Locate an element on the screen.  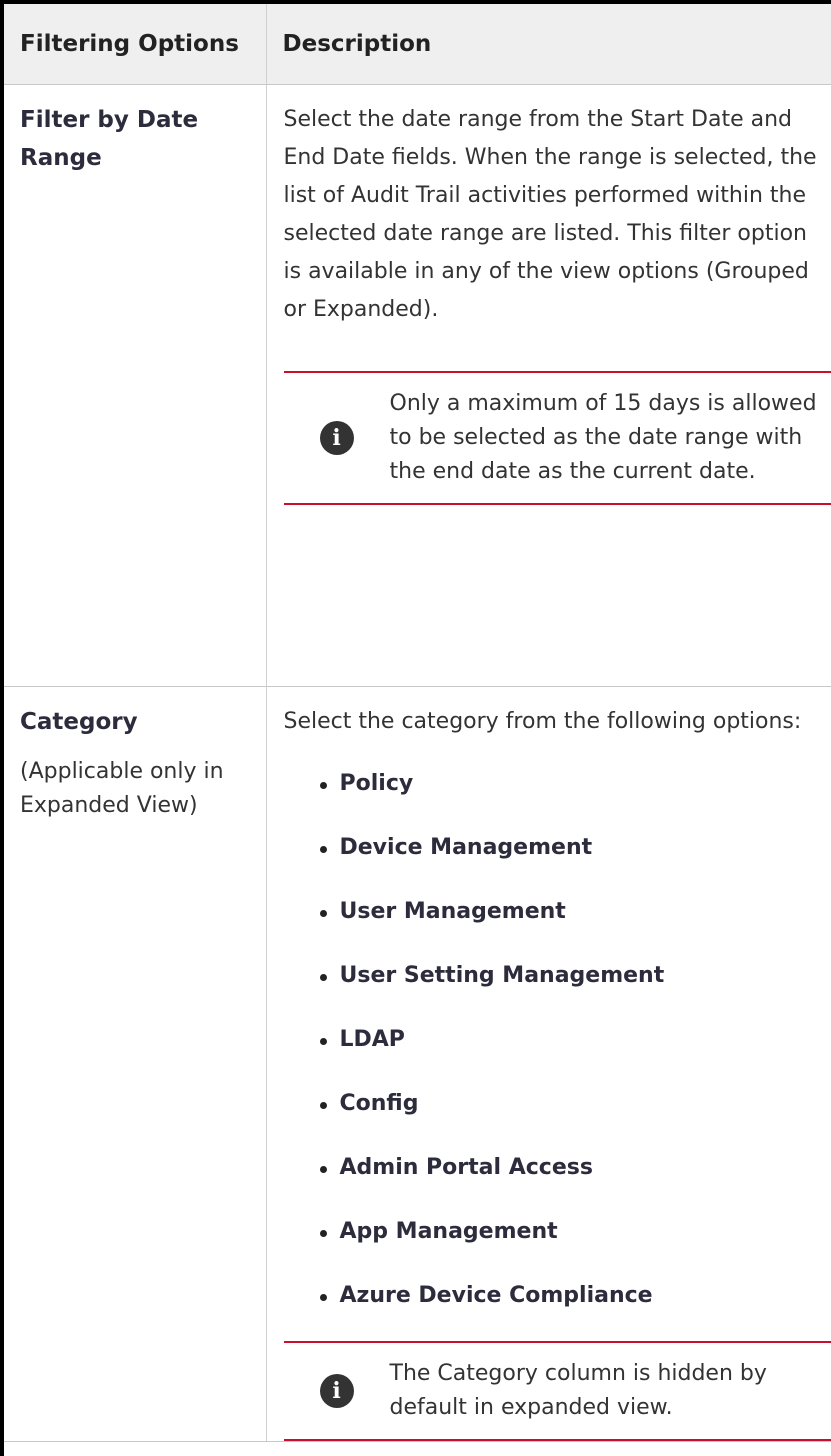
option-name: Filter by Date Range is located at coordinates (109, 138).